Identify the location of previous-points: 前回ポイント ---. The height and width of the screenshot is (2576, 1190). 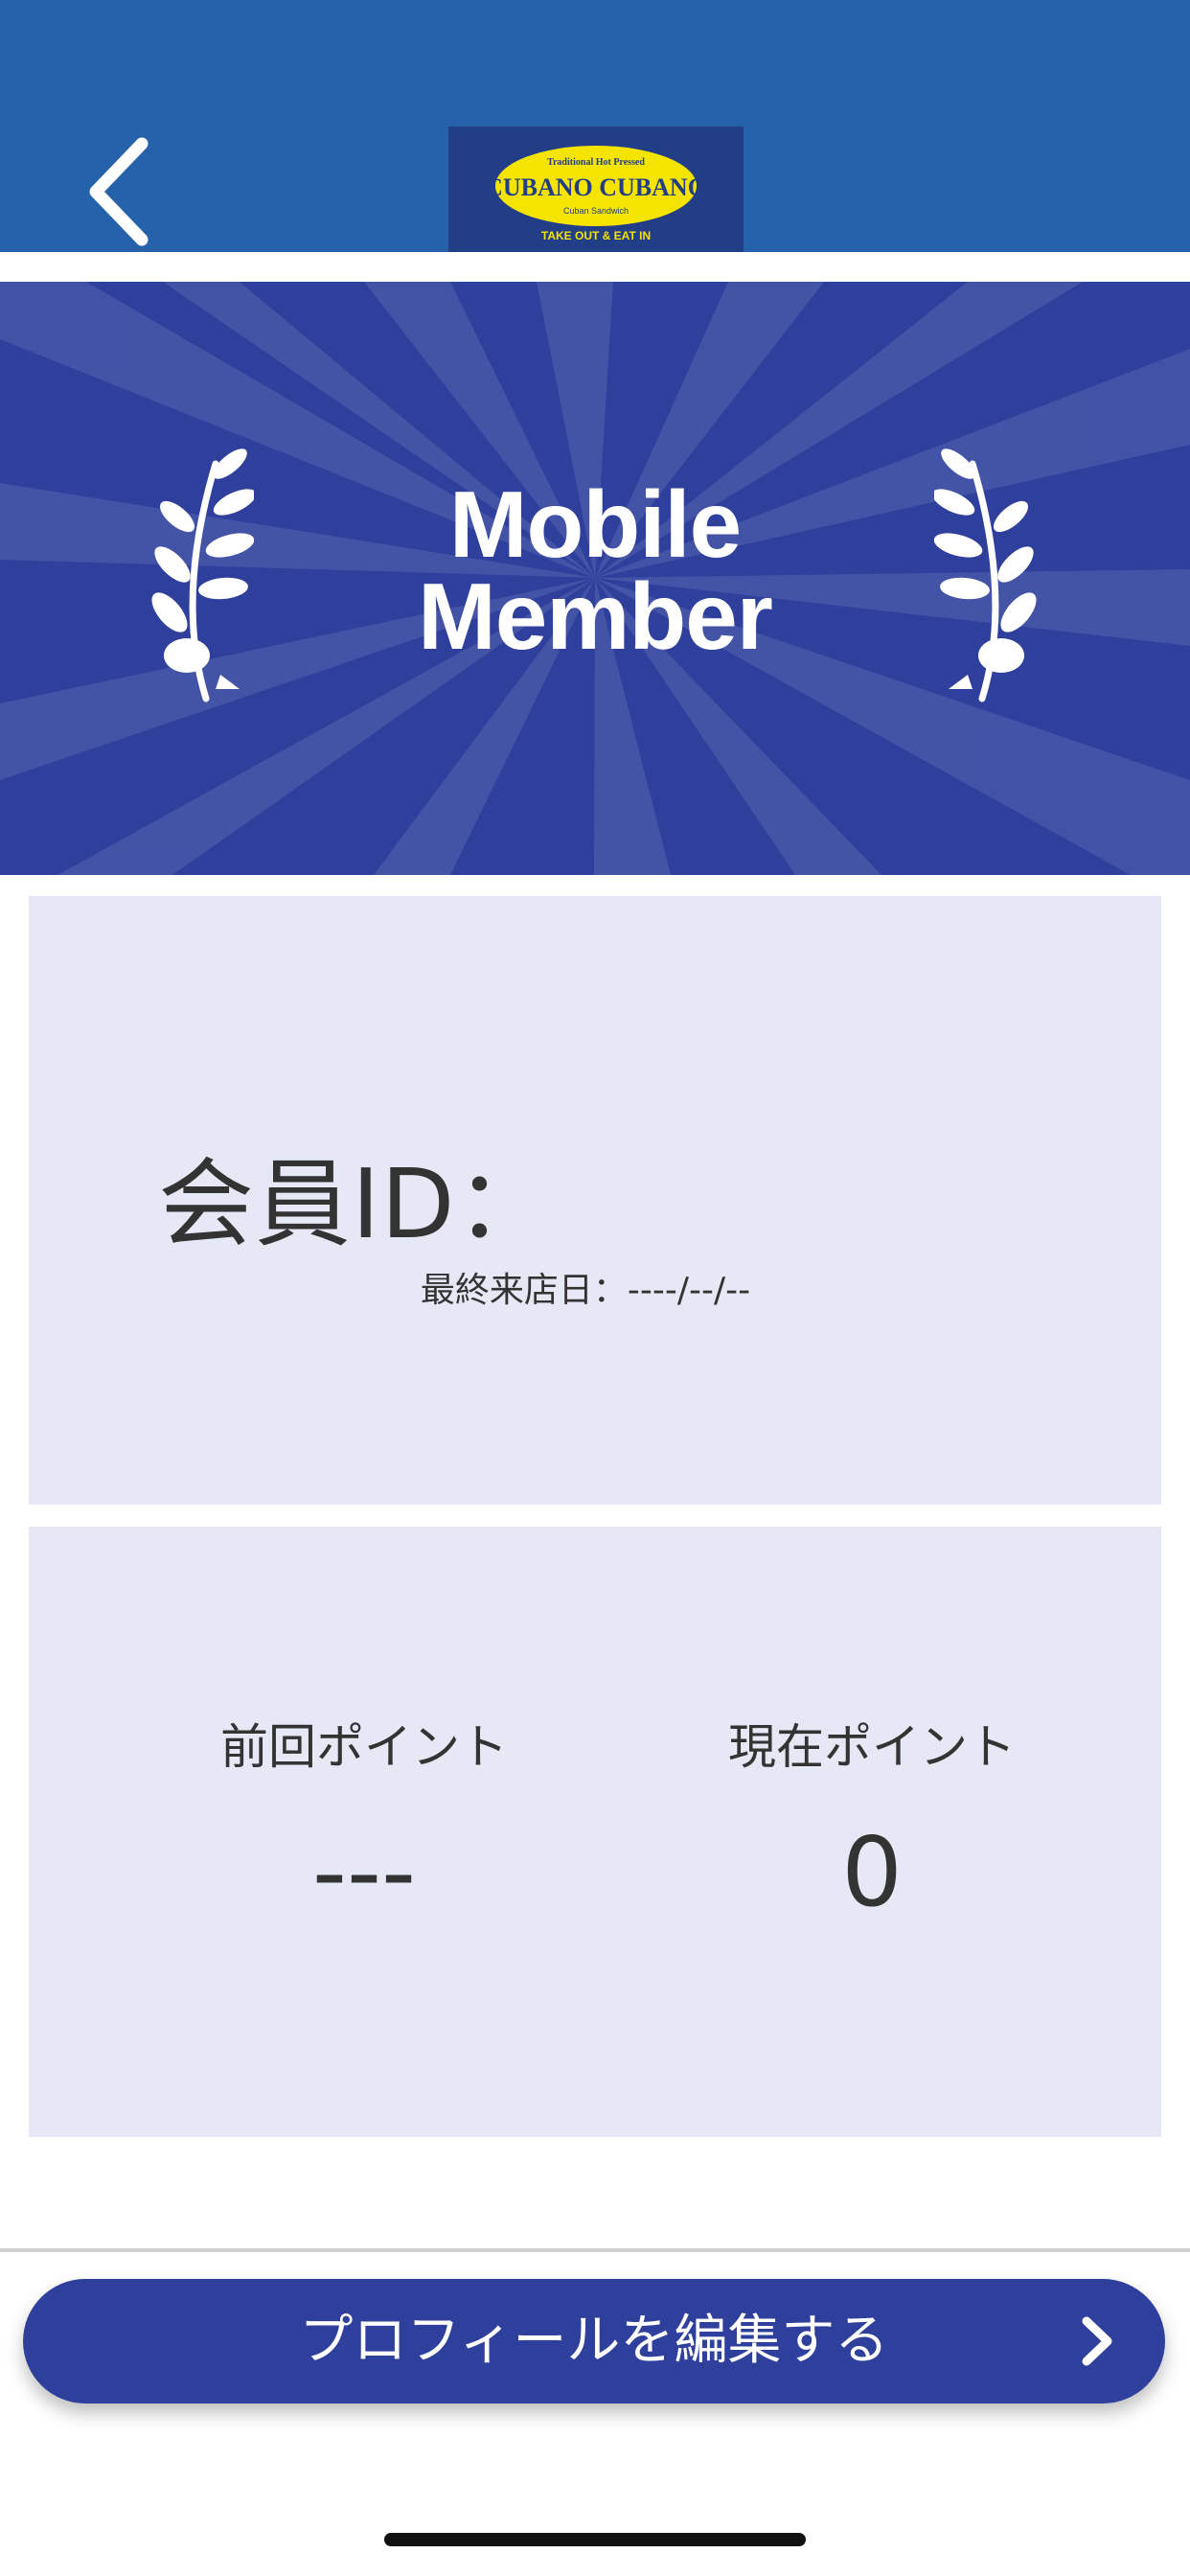
(365, 1818).